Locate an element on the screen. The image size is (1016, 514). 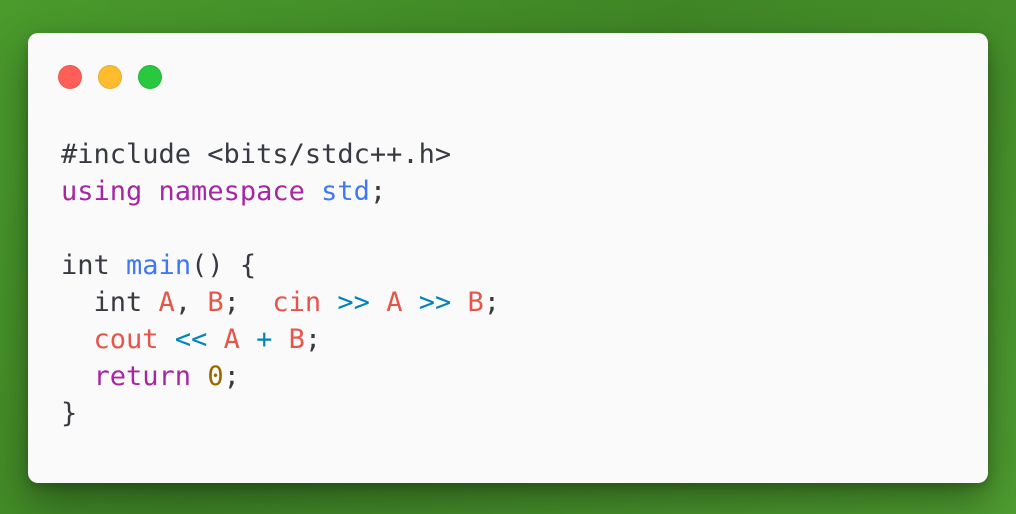
code-line: #include <bits/stdc++.h> is located at coordinates (280, 154).